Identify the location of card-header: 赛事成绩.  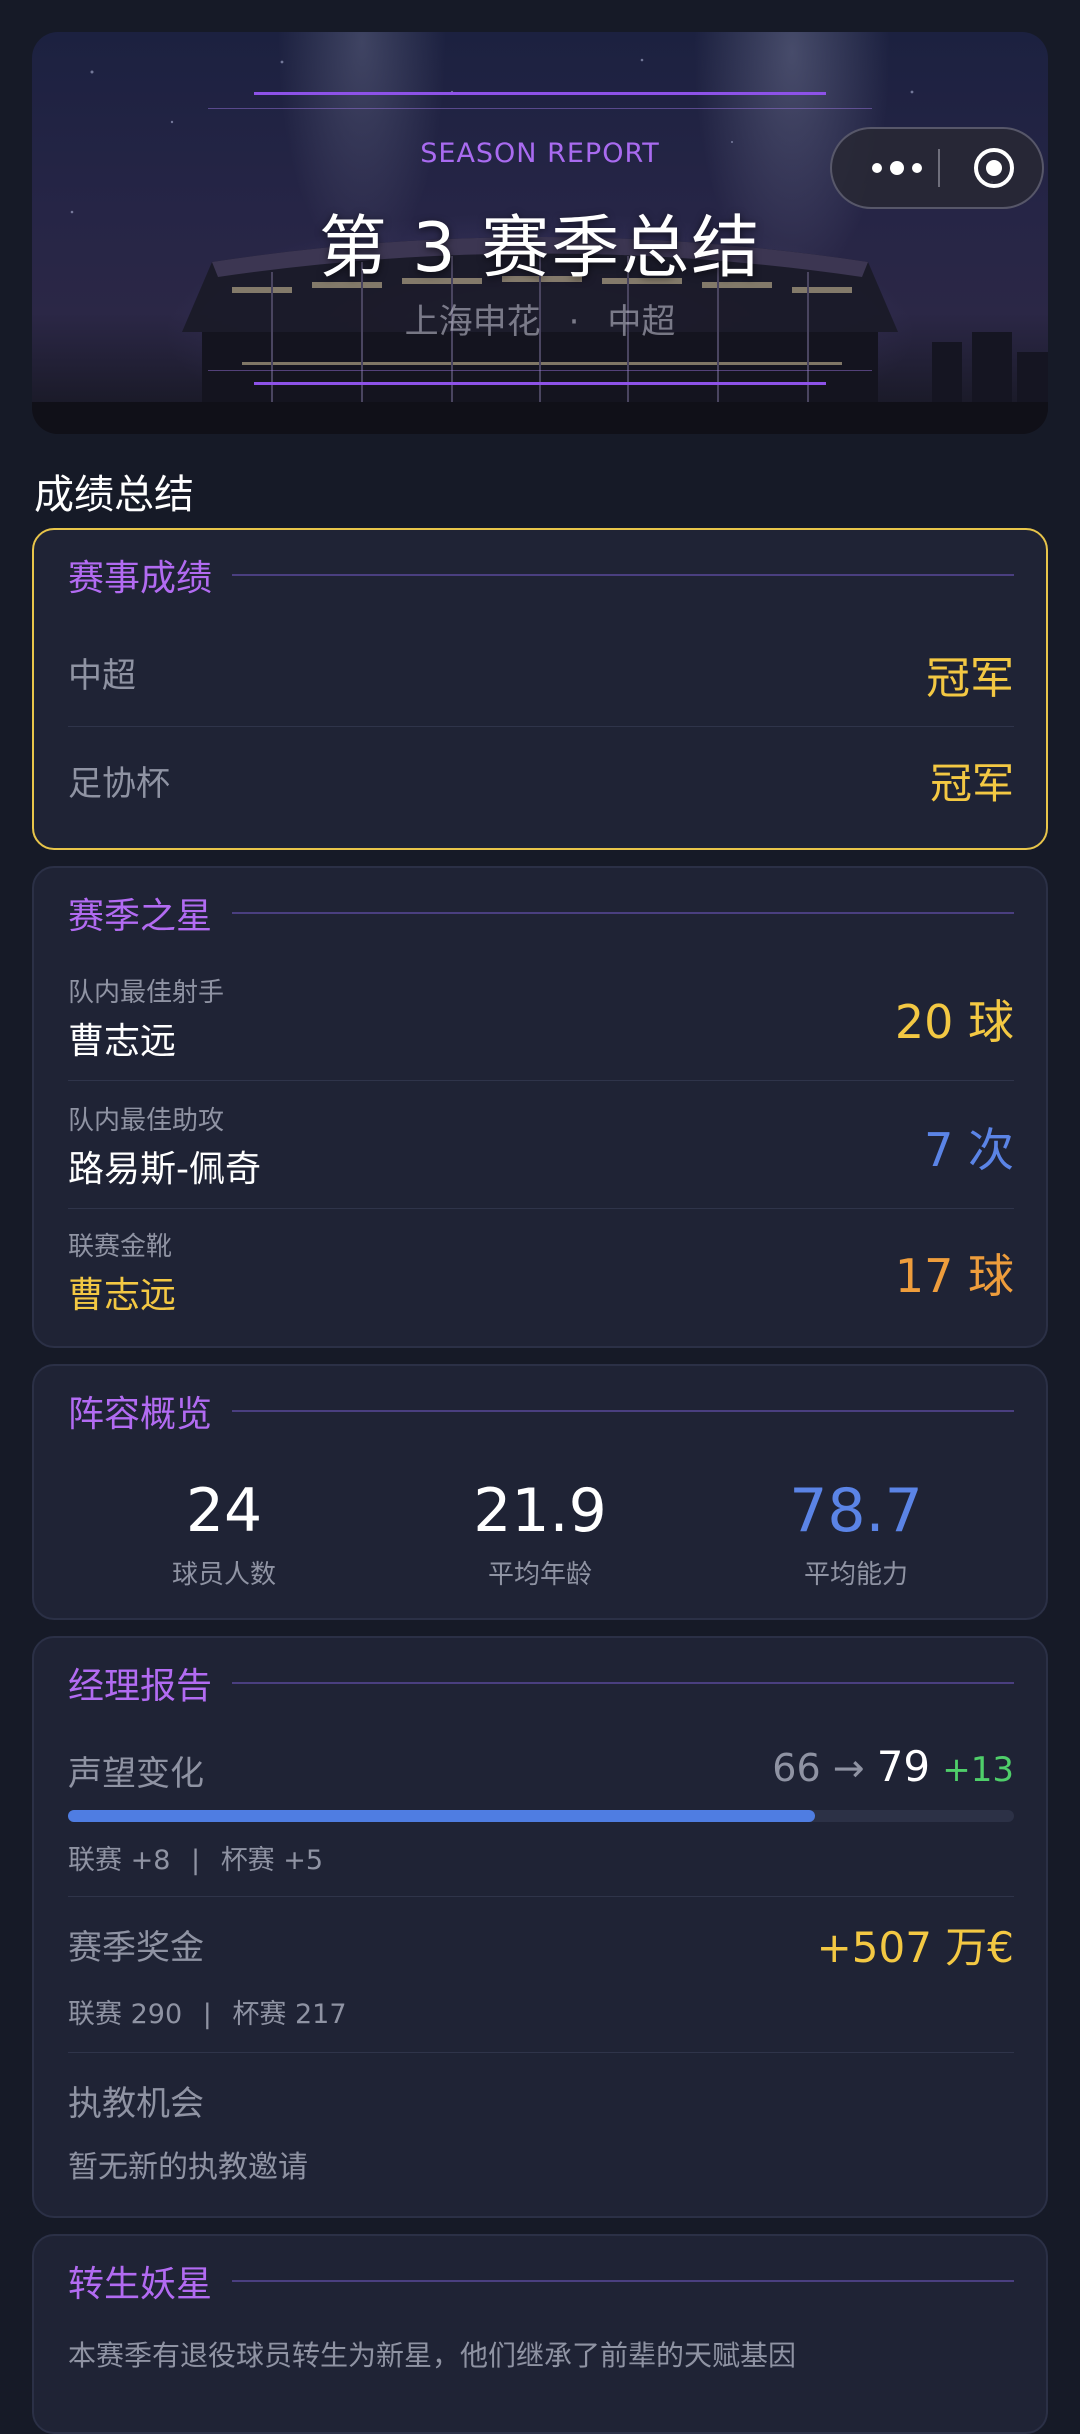
(541, 575).